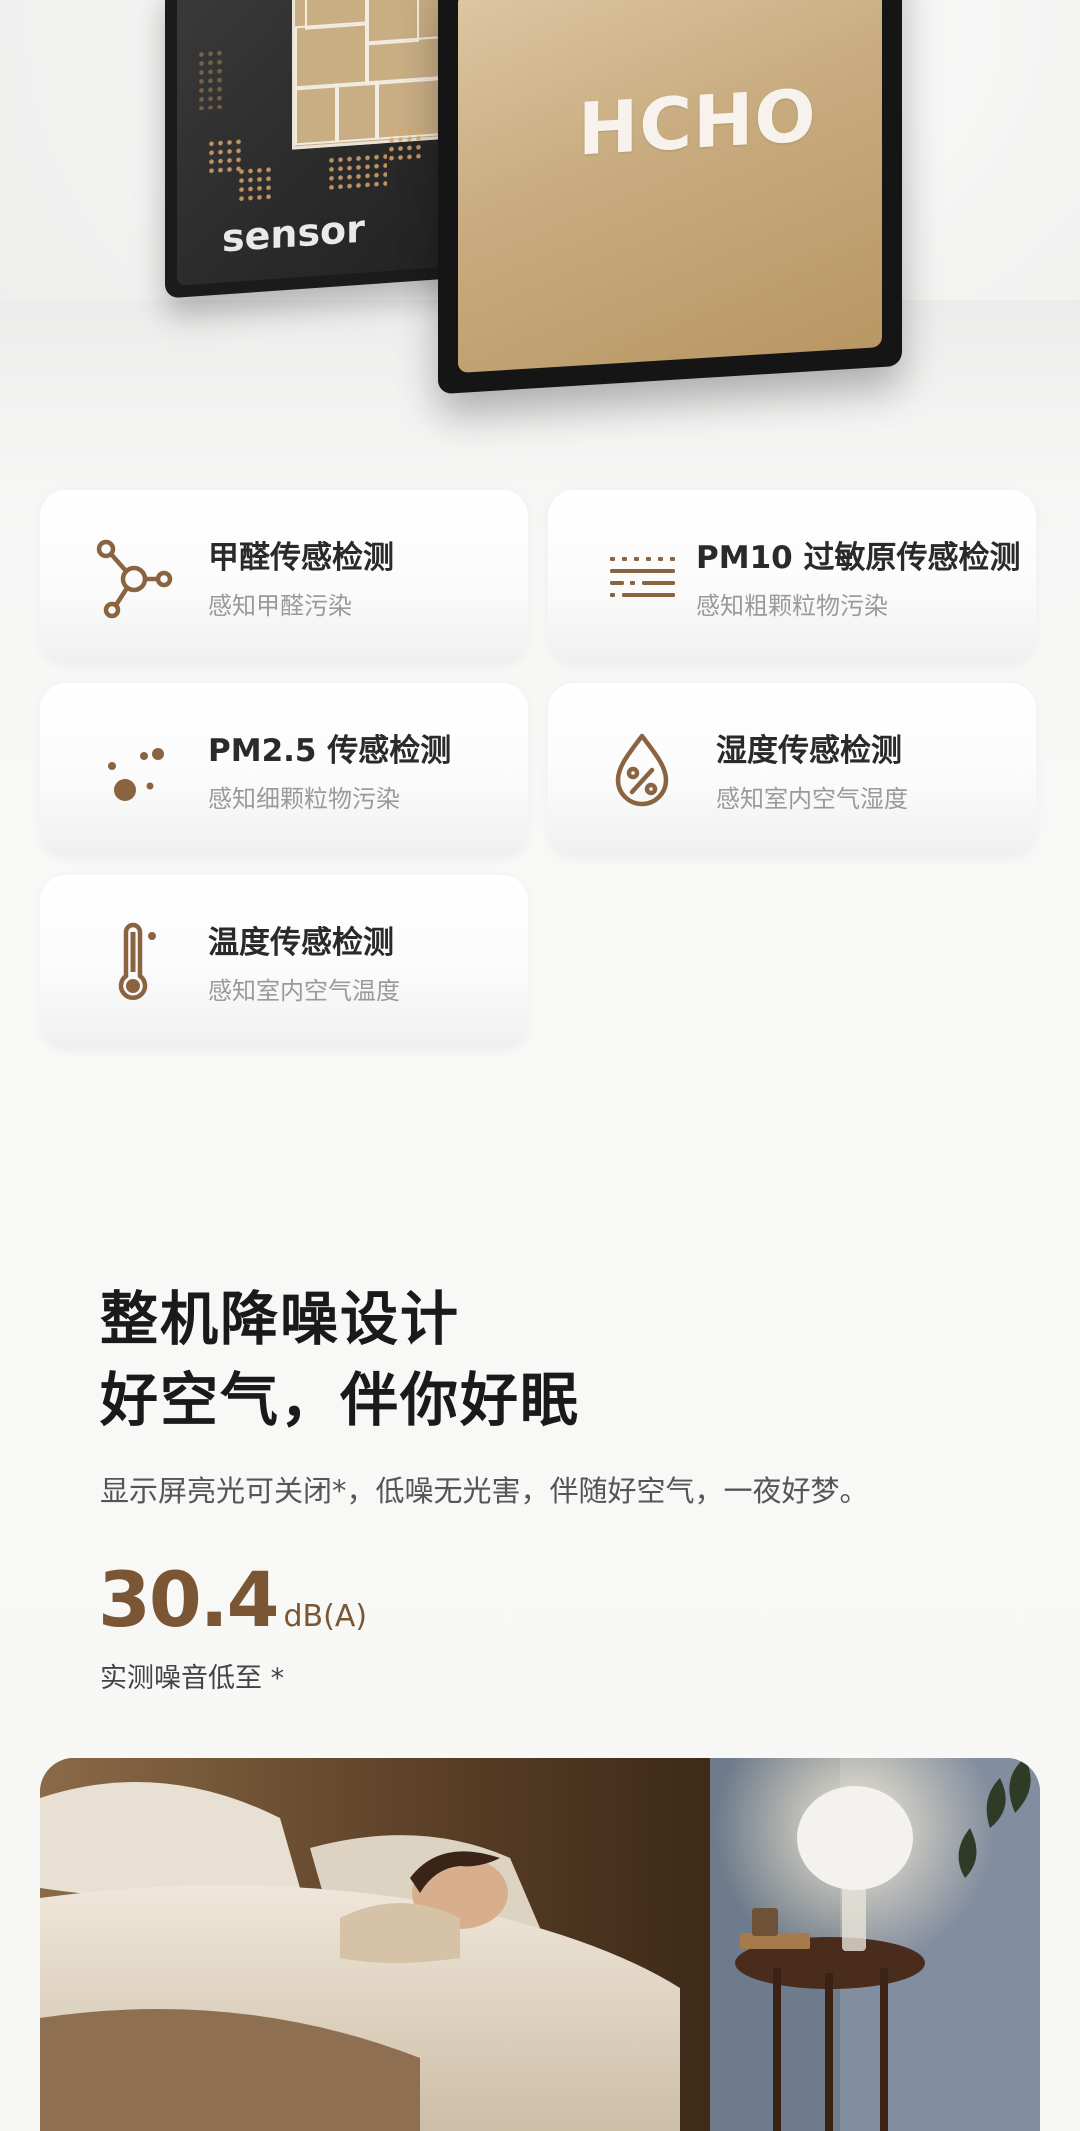  What do you see at coordinates (301, 558) in the screenshot?
I see `feature-title: 甲醛传感检测` at bounding box center [301, 558].